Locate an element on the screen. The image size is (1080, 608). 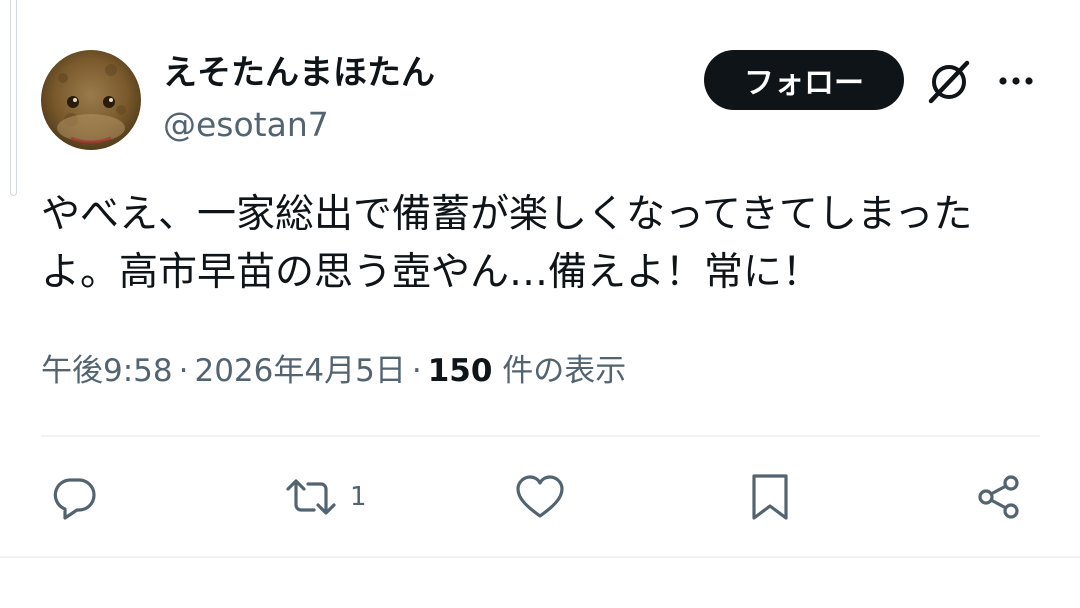
views-label: 件の表示 is located at coordinates (564, 371).